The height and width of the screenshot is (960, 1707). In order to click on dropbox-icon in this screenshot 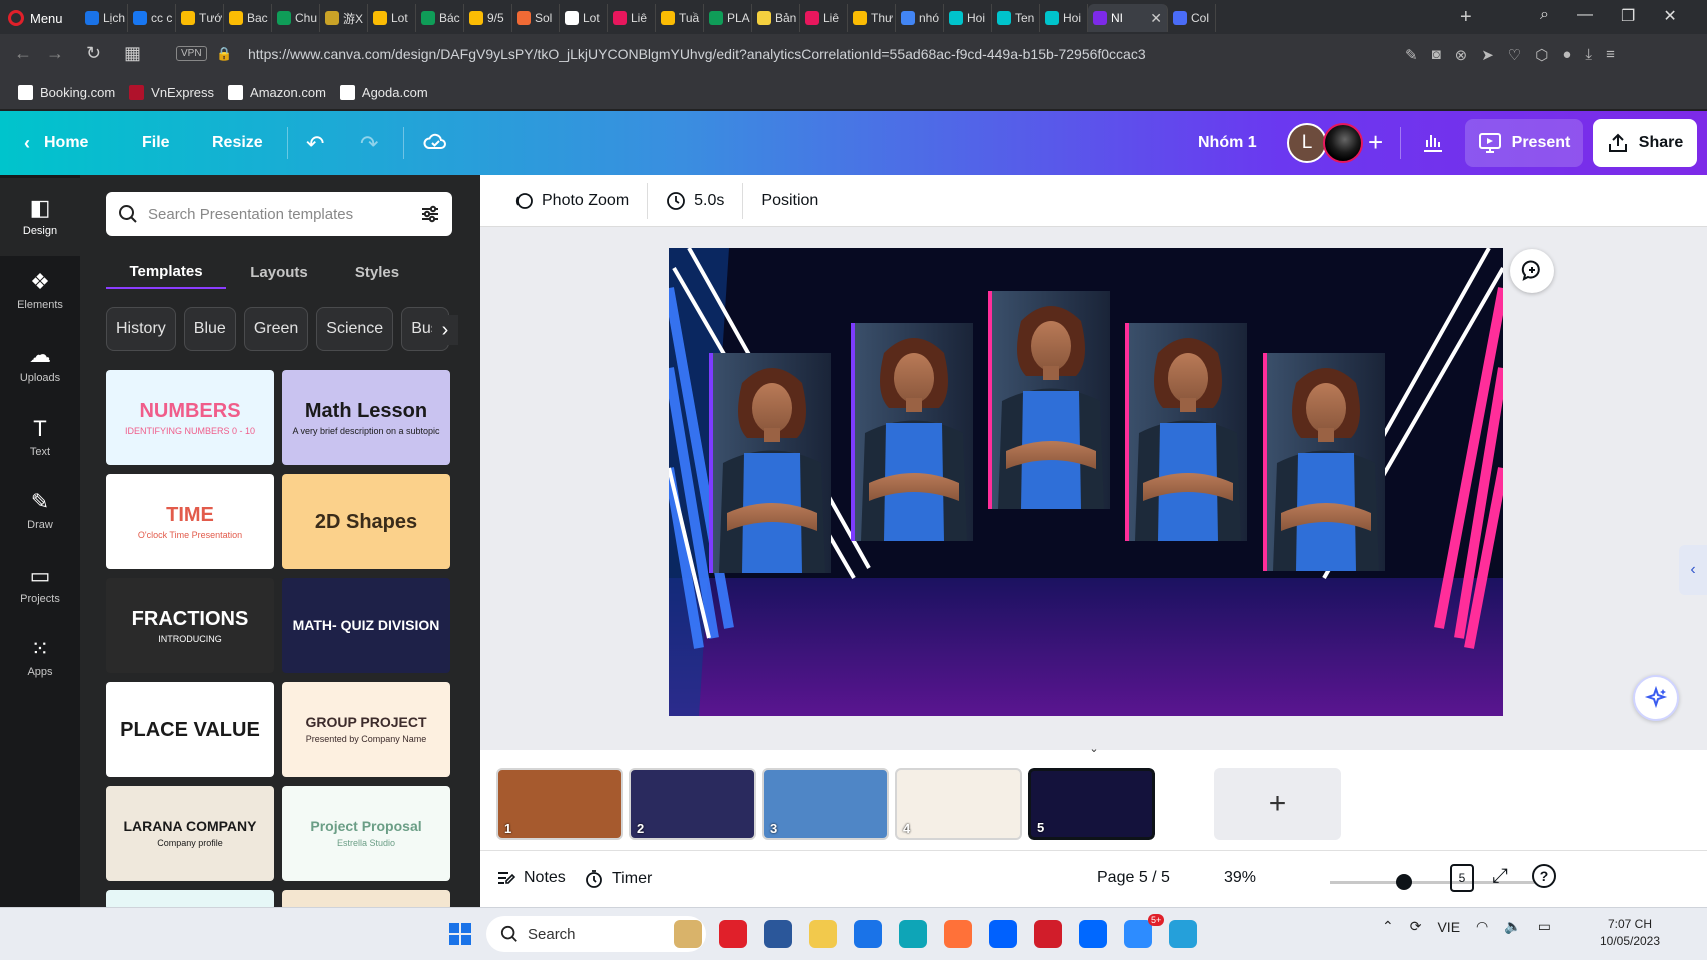, I will do `click(1003, 934)`.